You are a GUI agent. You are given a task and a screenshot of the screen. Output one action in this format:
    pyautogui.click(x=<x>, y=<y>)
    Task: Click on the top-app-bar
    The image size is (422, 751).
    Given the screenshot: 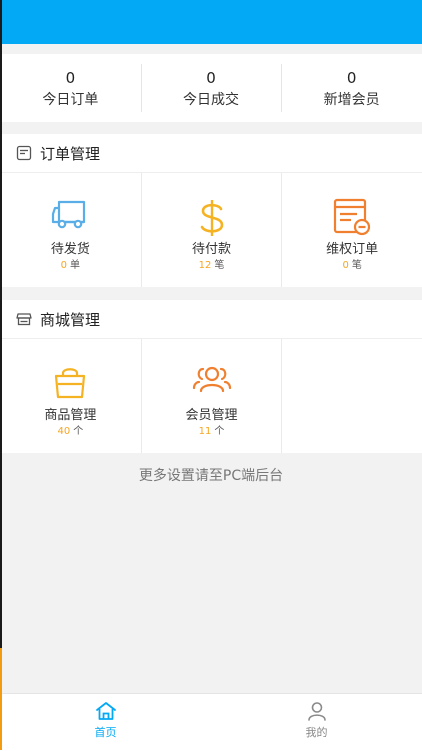 What is the action you would take?
    pyautogui.click(x=211, y=22)
    